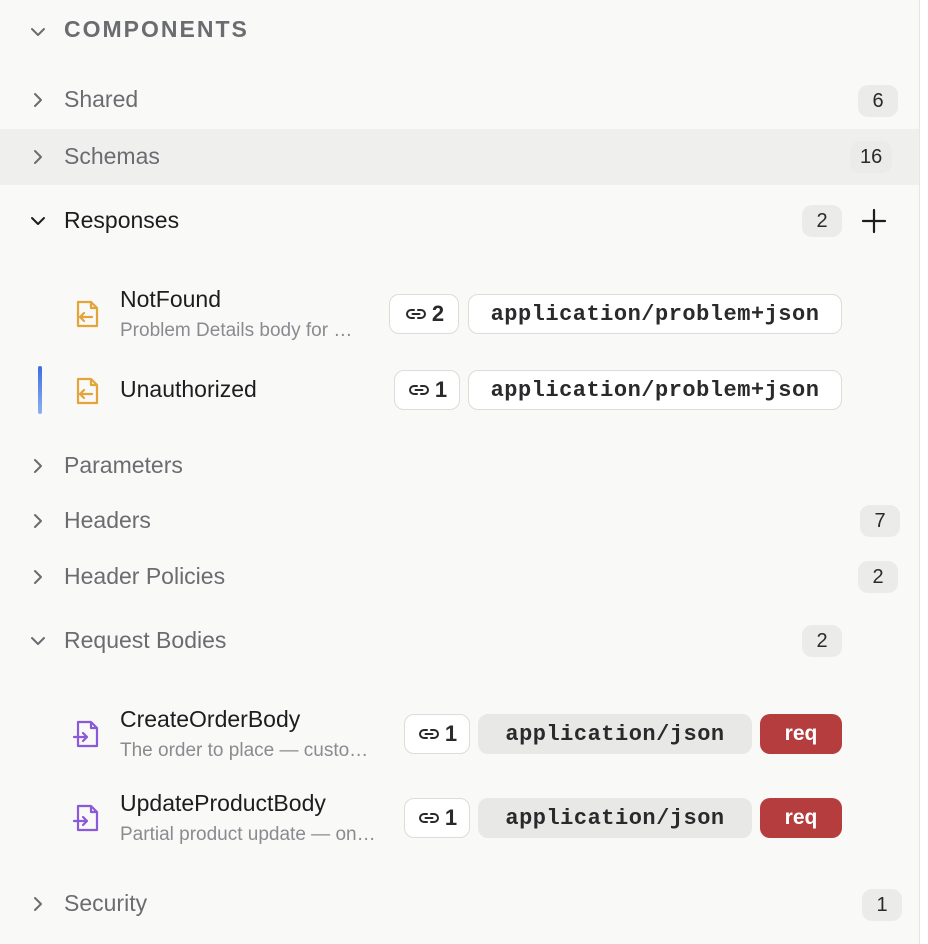 The image size is (928, 944). I want to click on section-request-bodies: Request Bodies 2, so click(459, 641).